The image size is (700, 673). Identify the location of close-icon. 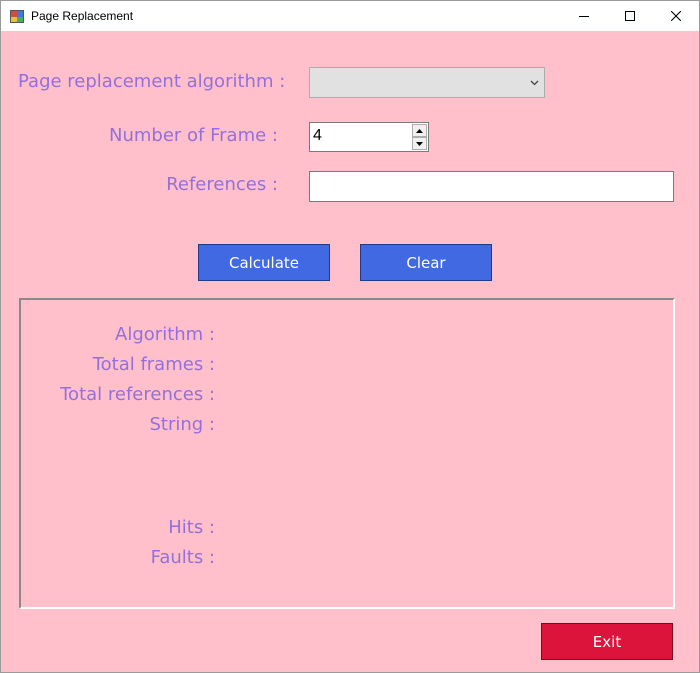
(676, 16).